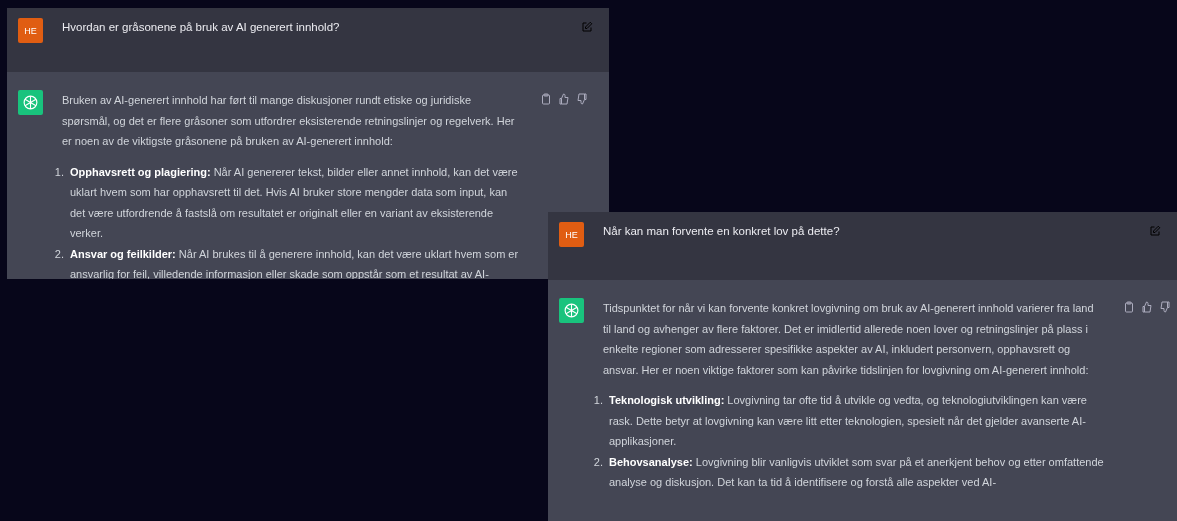 This screenshot has width=1177, height=521. Describe the element at coordinates (201, 27) in the screenshot. I see `question-text: Hvordan er gråsonene på bruk av AI generert innhold?` at that location.